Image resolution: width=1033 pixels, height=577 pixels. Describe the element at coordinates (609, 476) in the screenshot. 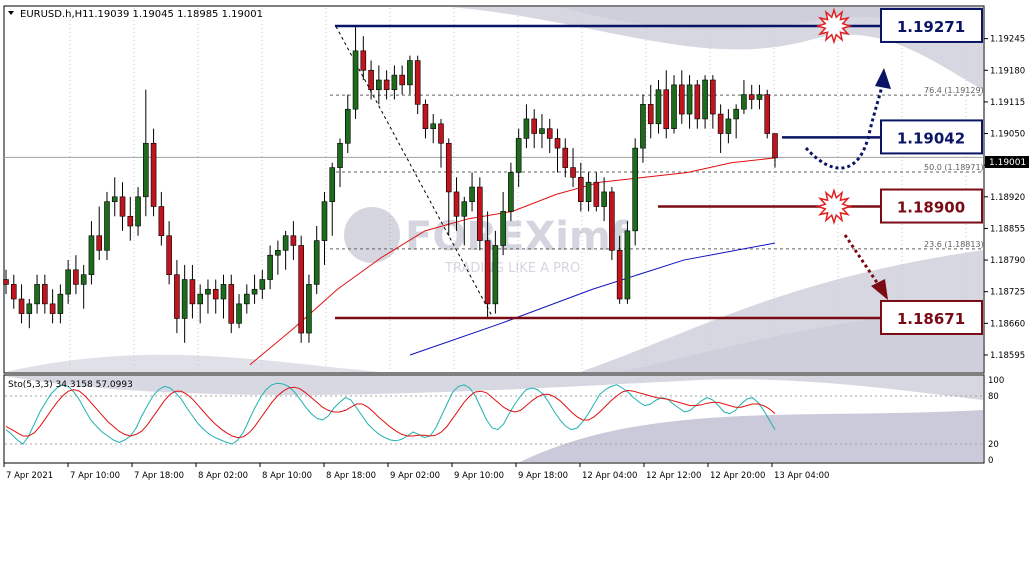

I see `time-tick-label: 12 Apr 04:00` at that location.